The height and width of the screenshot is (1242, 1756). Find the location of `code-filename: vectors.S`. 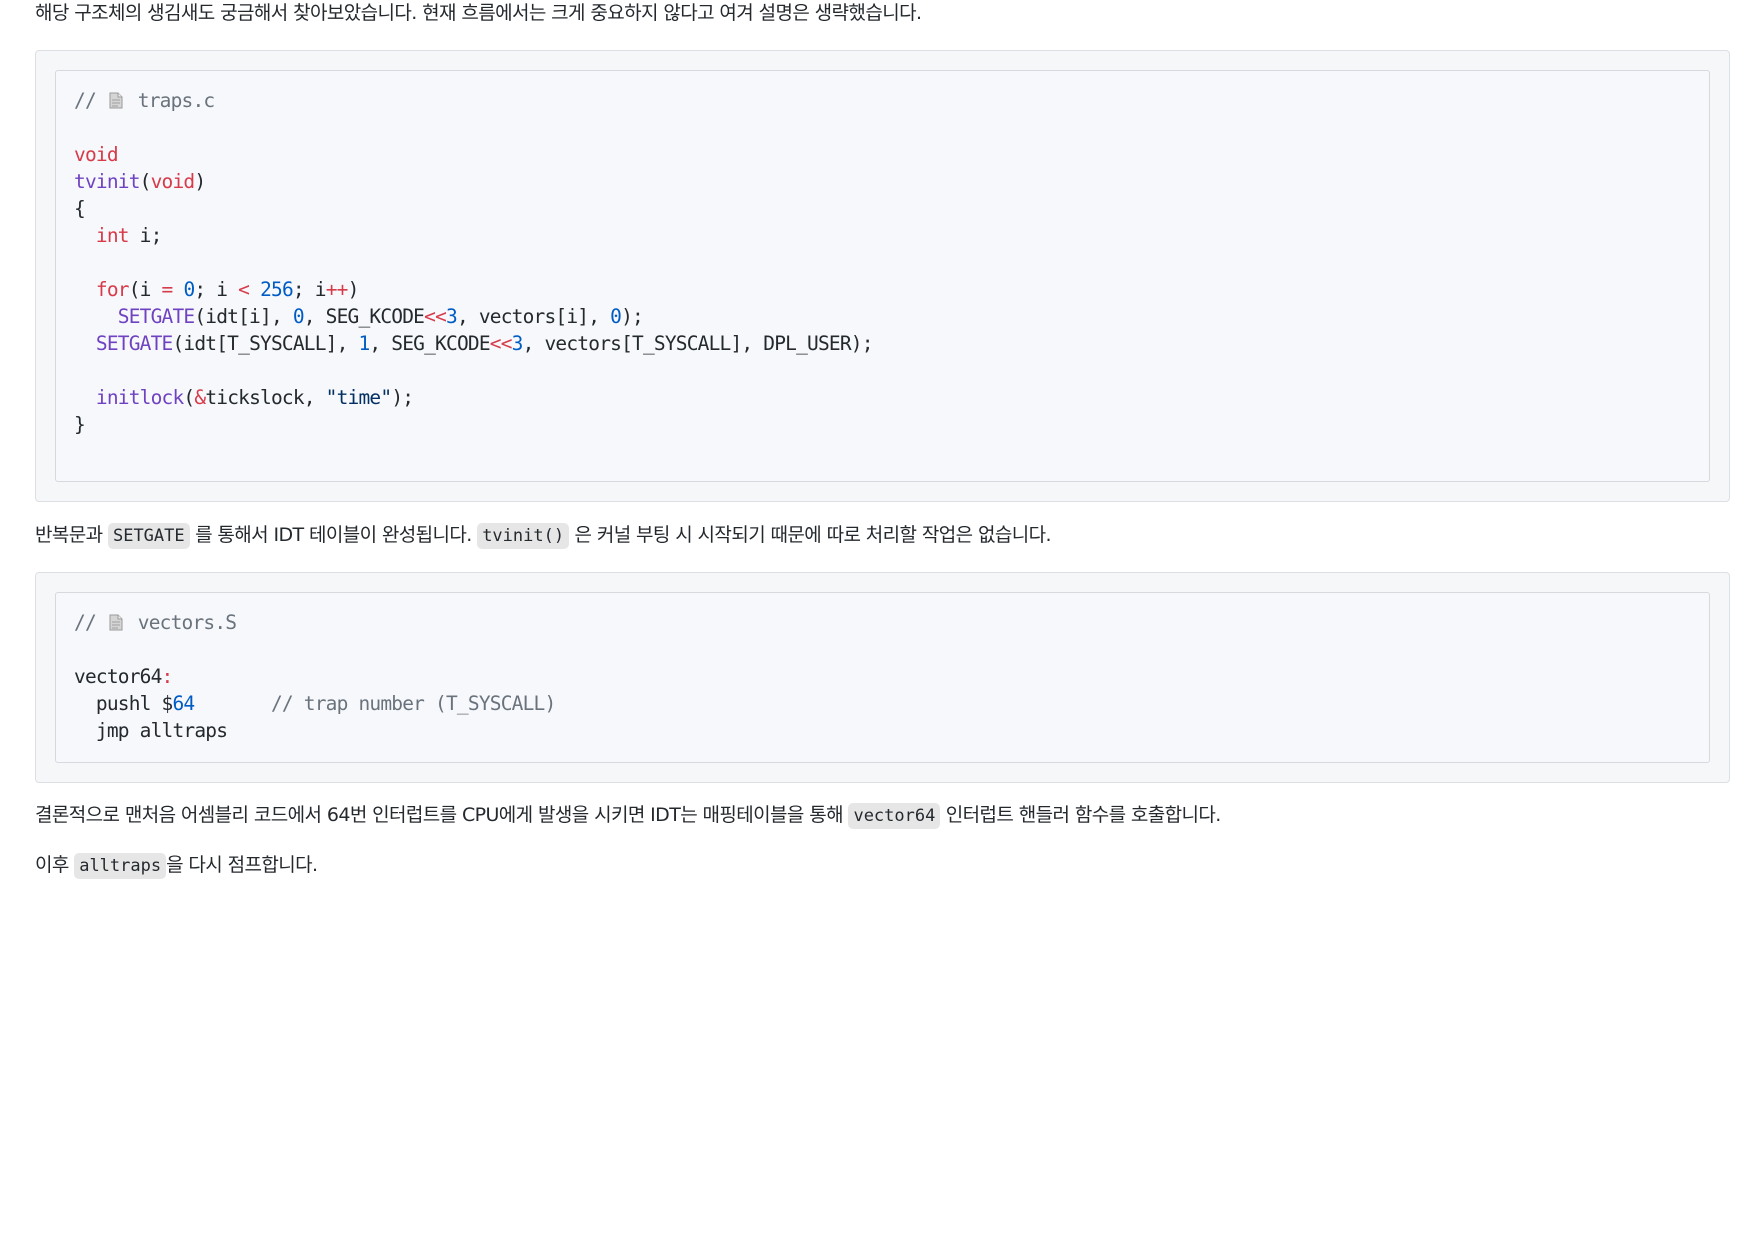

code-filename: vectors.S is located at coordinates (187, 622).